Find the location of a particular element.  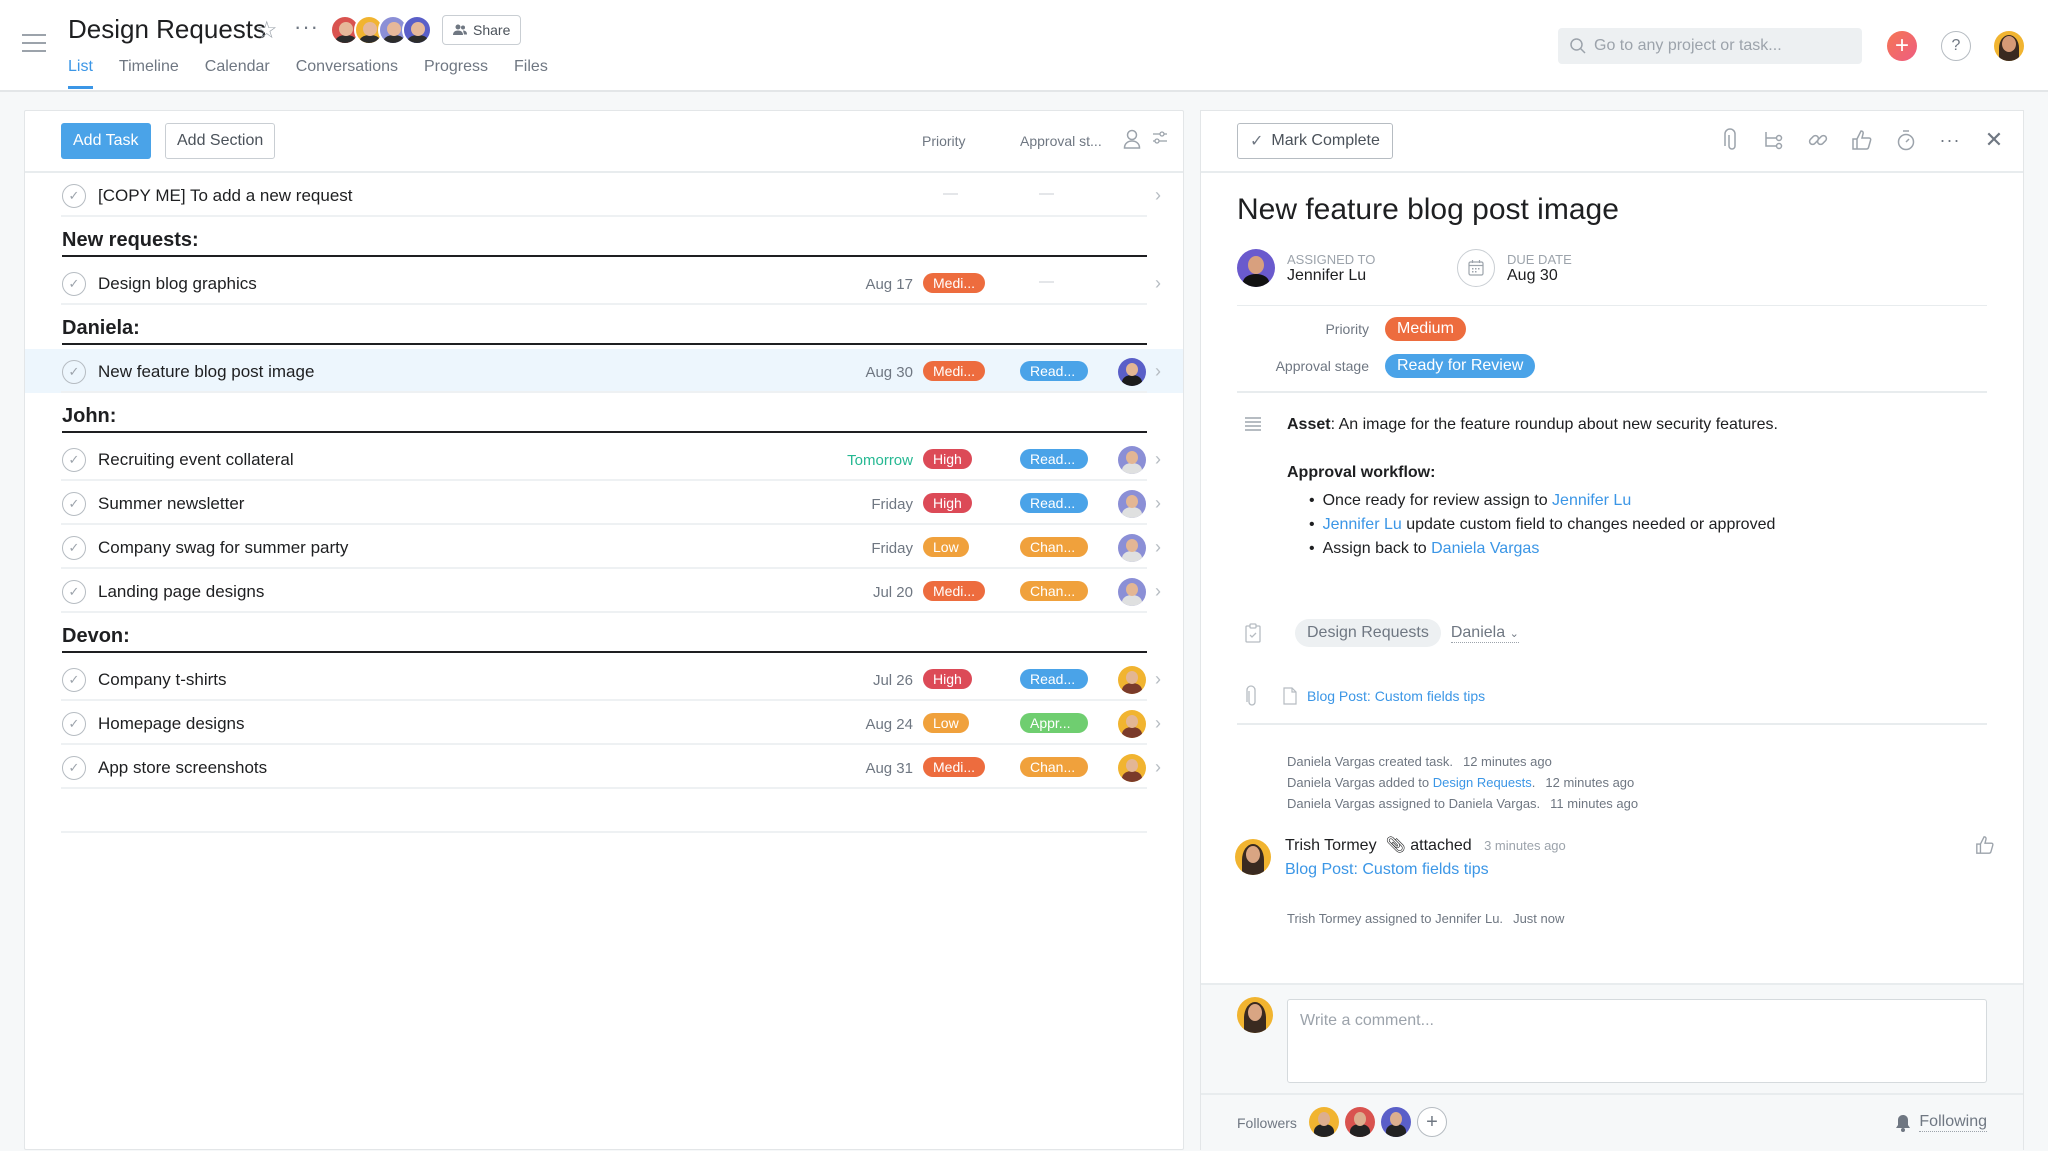

assignee-column-icon is located at coordinates (1133, 140).